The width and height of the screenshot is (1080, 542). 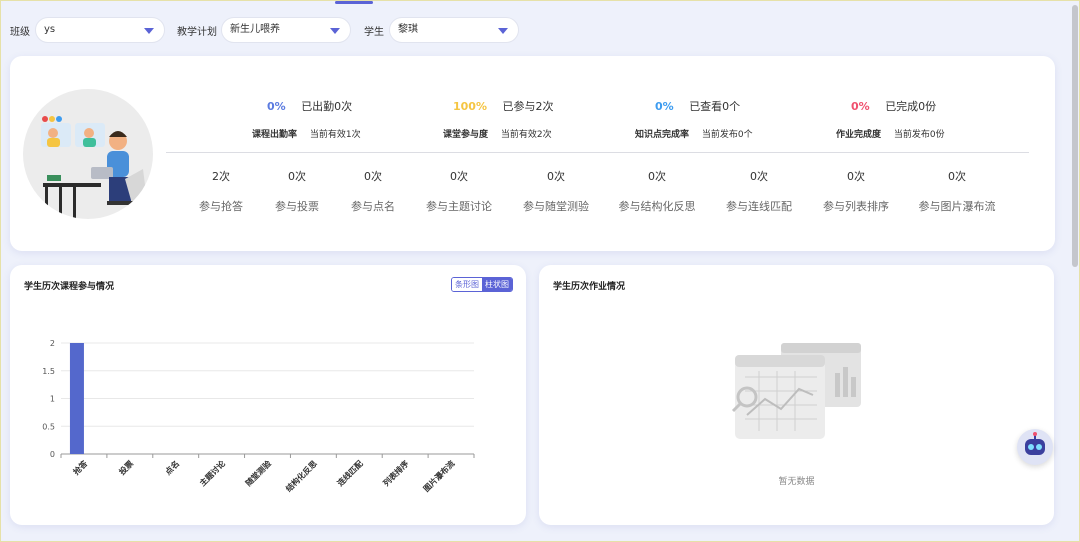 What do you see at coordinates (459, 206) in the screenshot?
I see `activity-label: 参与主题讨论` at bounding box center [459, 206].